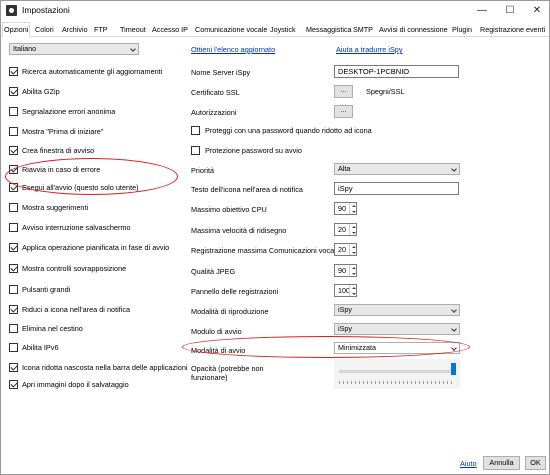 This screenshot has width=550, height=475. Describe the element at coordinates (462, 30) in the screenshot. I see `tab-plugin: Plugin` at that location.